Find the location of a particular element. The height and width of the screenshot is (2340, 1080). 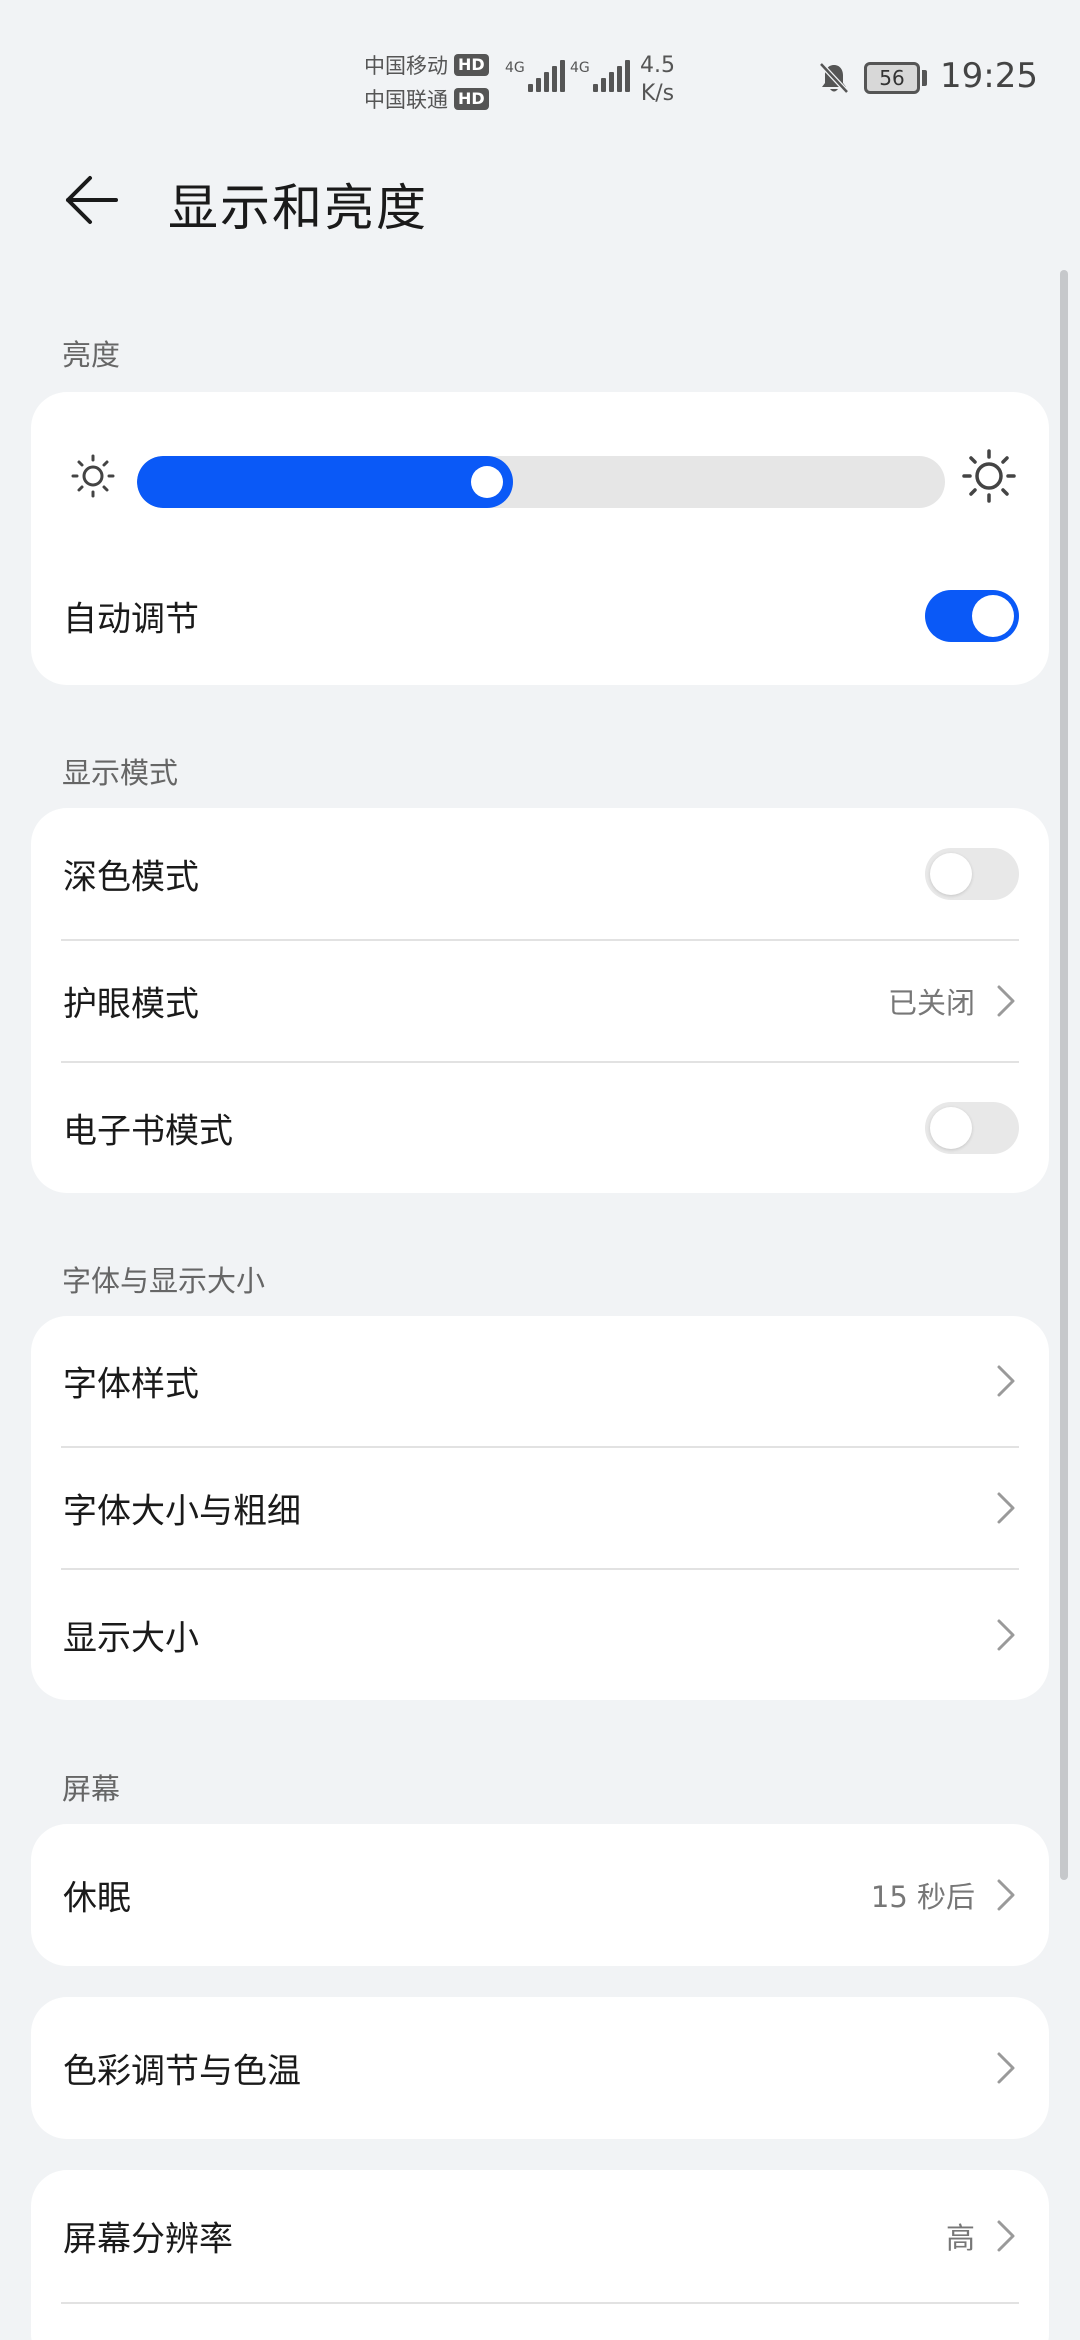

section-label-screen: 屏幕 is located at coordinates (91, 1789).